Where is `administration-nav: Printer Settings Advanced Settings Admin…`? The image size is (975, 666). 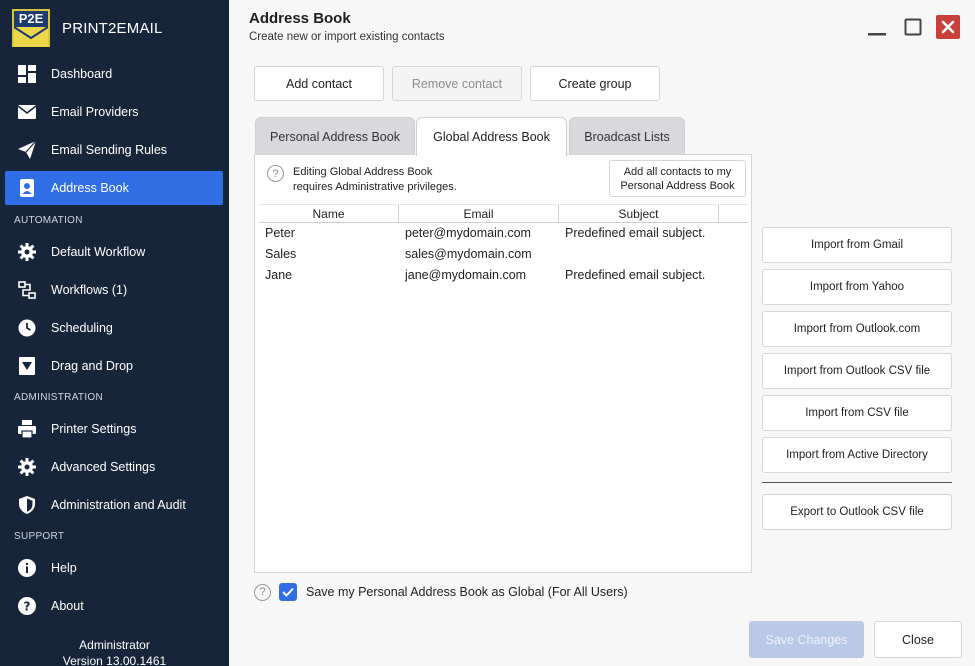 administration-nav: Printer Settings Advanced Settings Admin… is located at coordinates (114, 467).